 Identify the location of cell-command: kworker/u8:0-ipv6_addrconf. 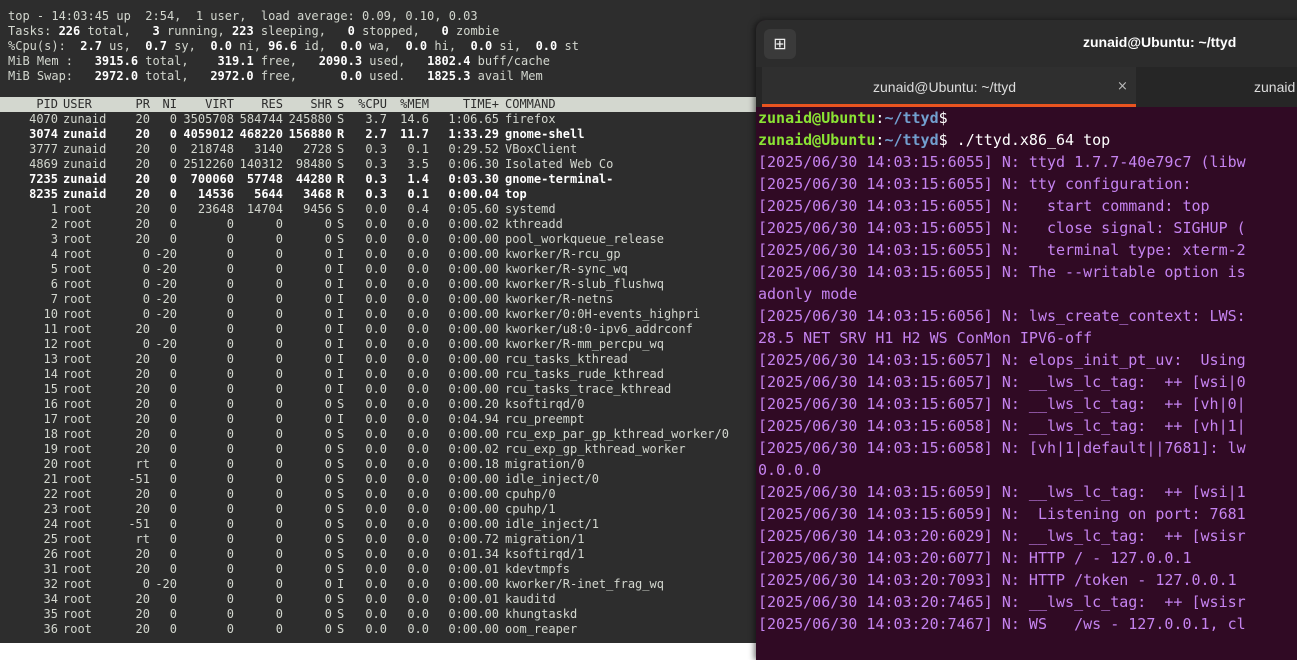
(599, 329).